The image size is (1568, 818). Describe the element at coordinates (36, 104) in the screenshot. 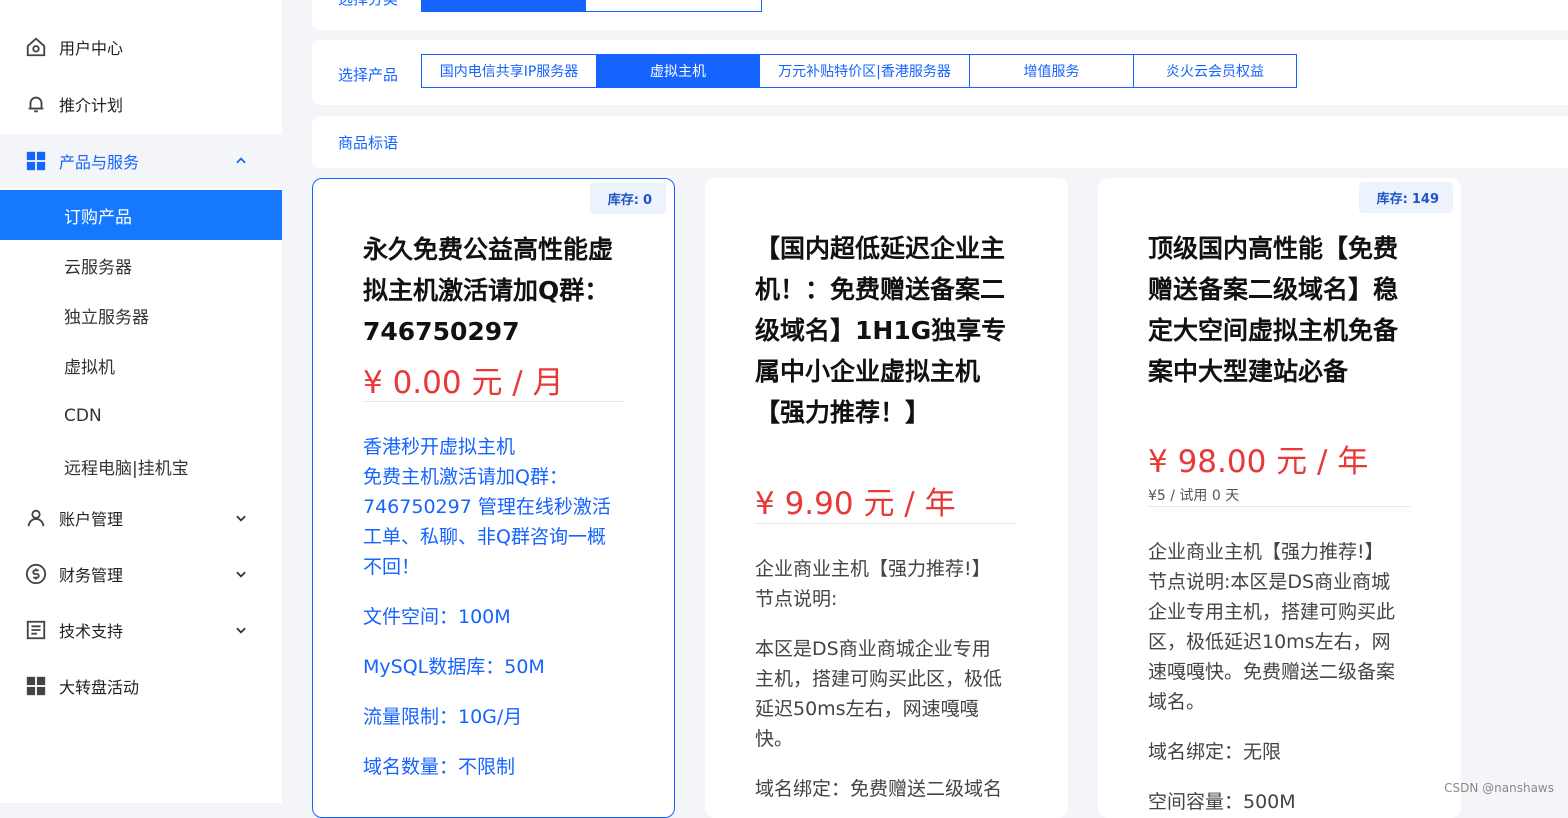

I see `bell-icon` at that location.